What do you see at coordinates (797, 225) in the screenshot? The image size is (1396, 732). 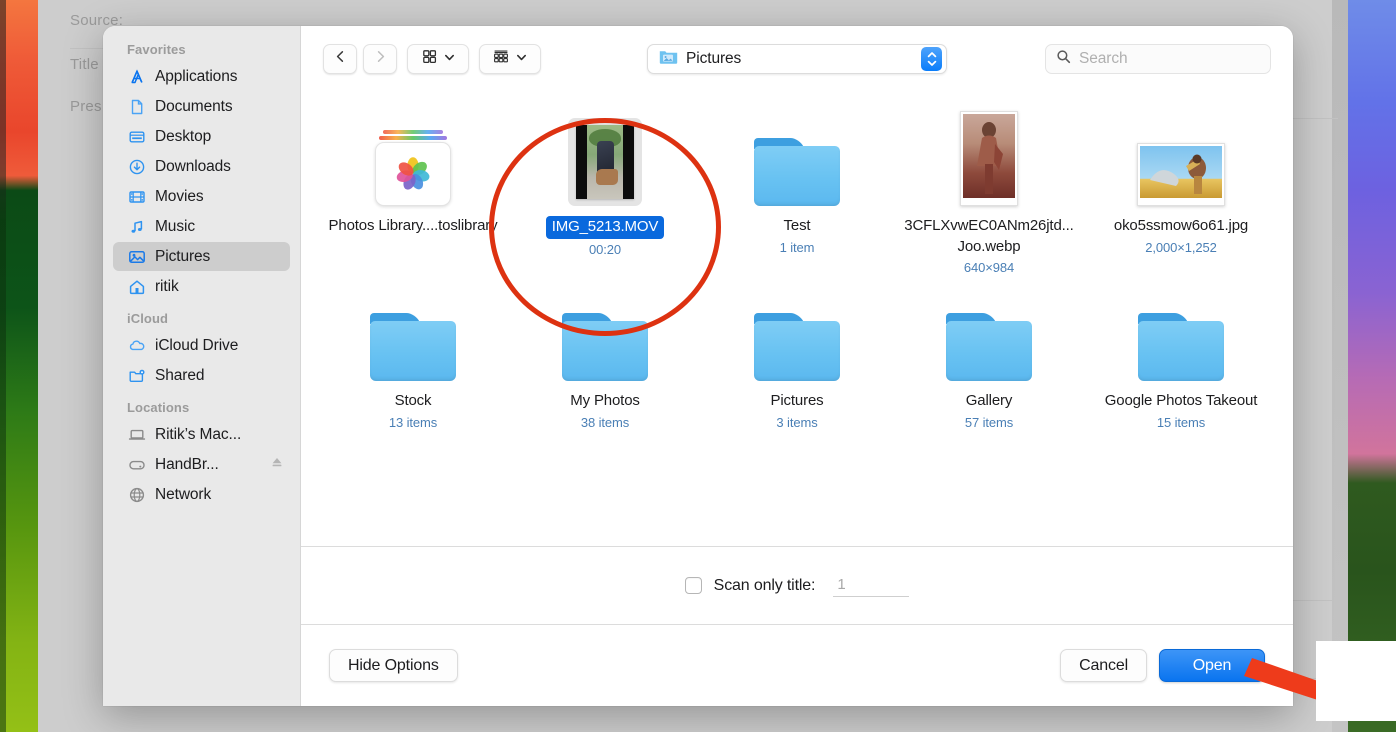 I see `file-name: Test` at bounding box center [797, 225].